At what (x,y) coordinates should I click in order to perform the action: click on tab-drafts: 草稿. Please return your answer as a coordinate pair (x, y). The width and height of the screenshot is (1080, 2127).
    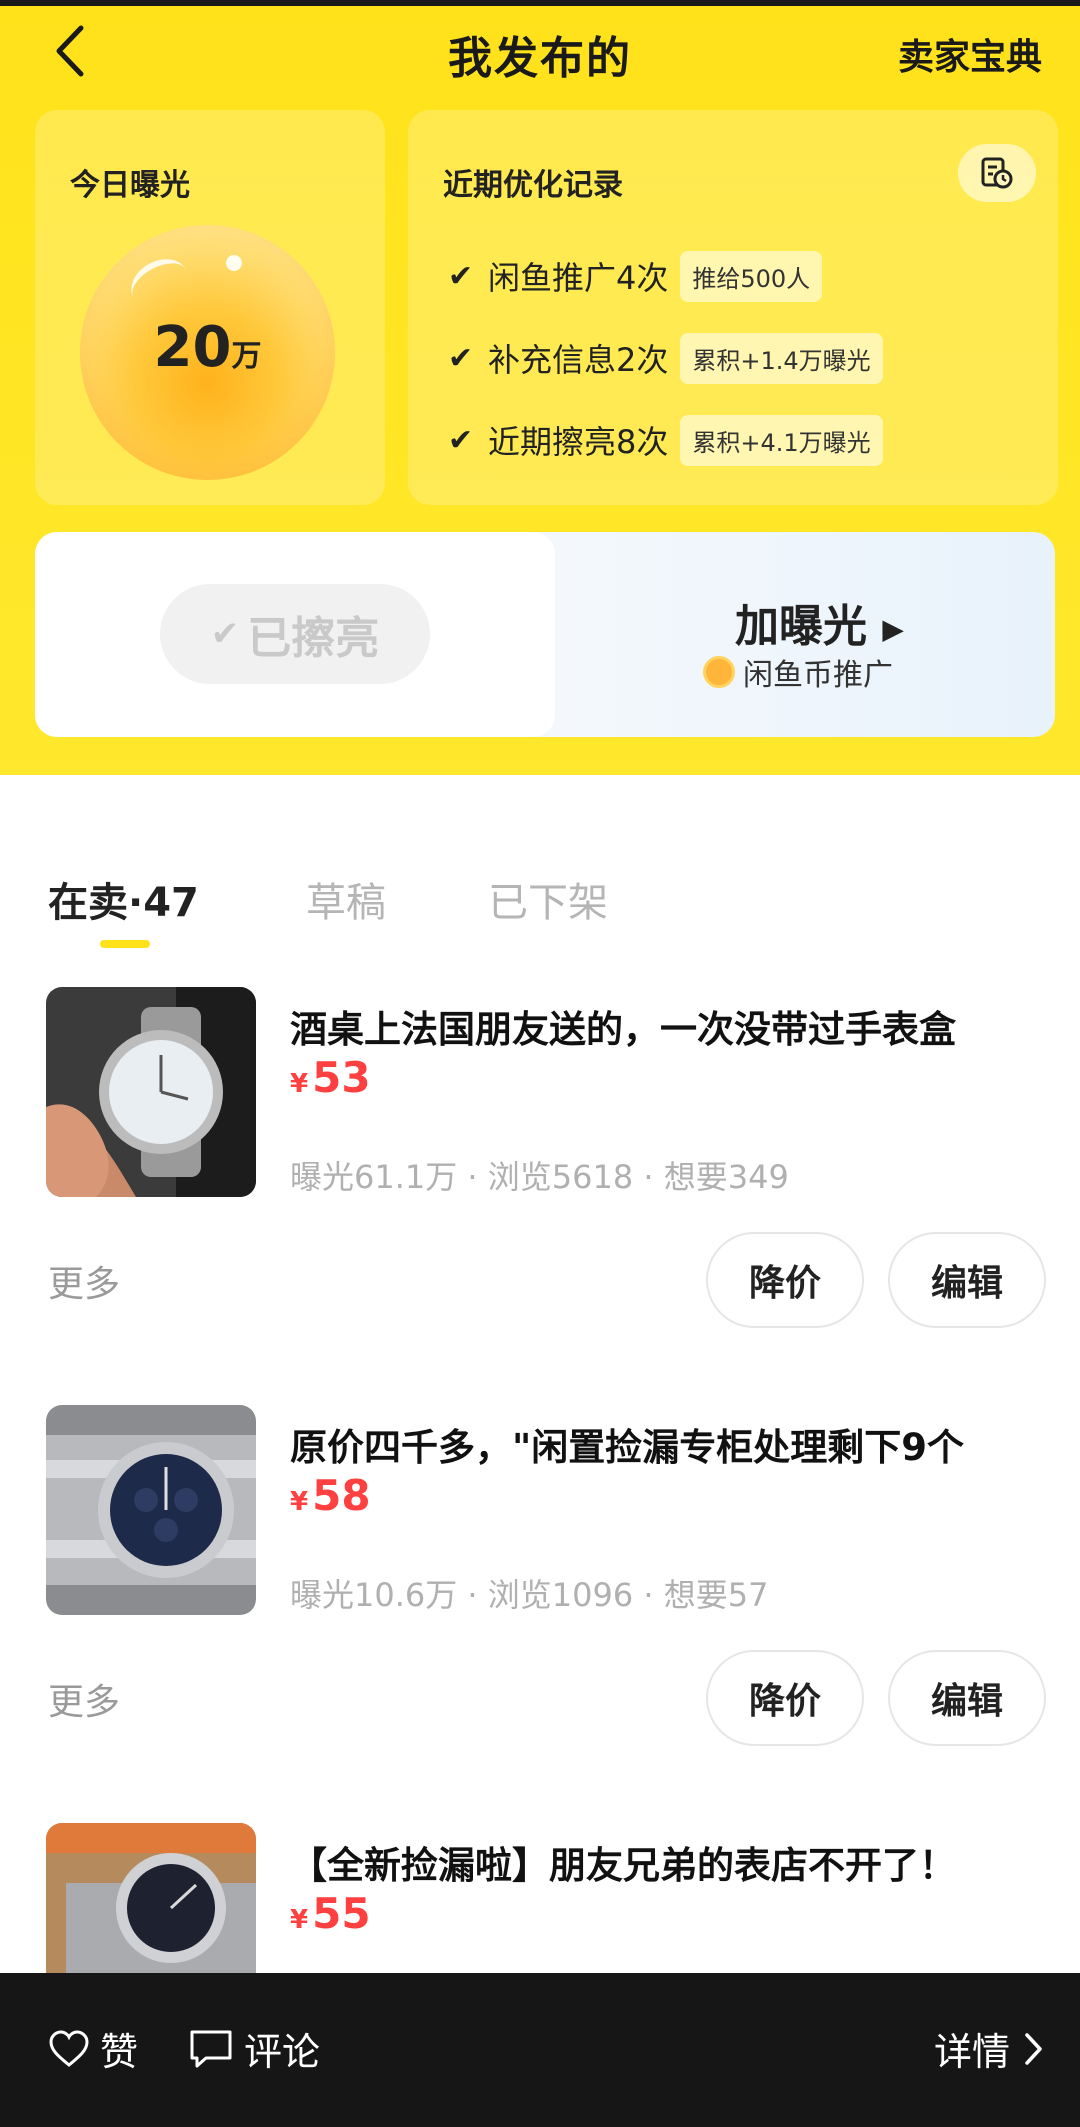
    Looking at the image, I should click on (346, 899).